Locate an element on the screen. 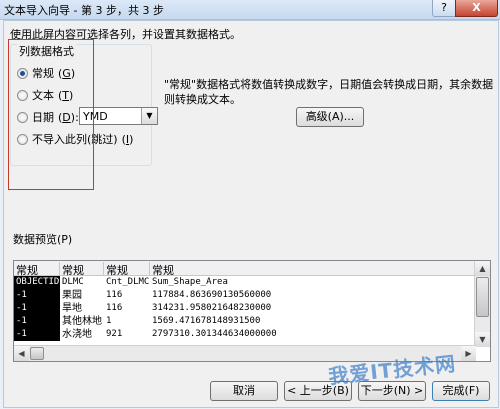 The width and height of the screenshot is (500, 409). scroll-up-icon: ▲ is located at coordinates (482, 268).